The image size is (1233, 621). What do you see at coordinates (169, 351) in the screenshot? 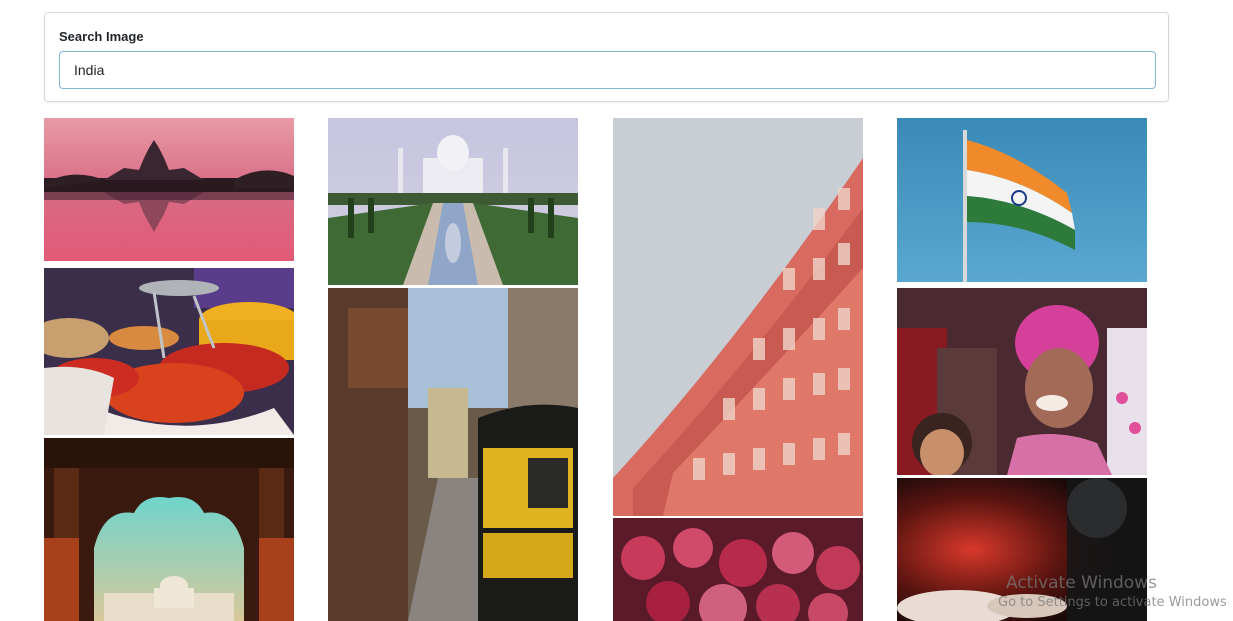
I see `gallery-image-spice-market` at bounding box center [169, 351].